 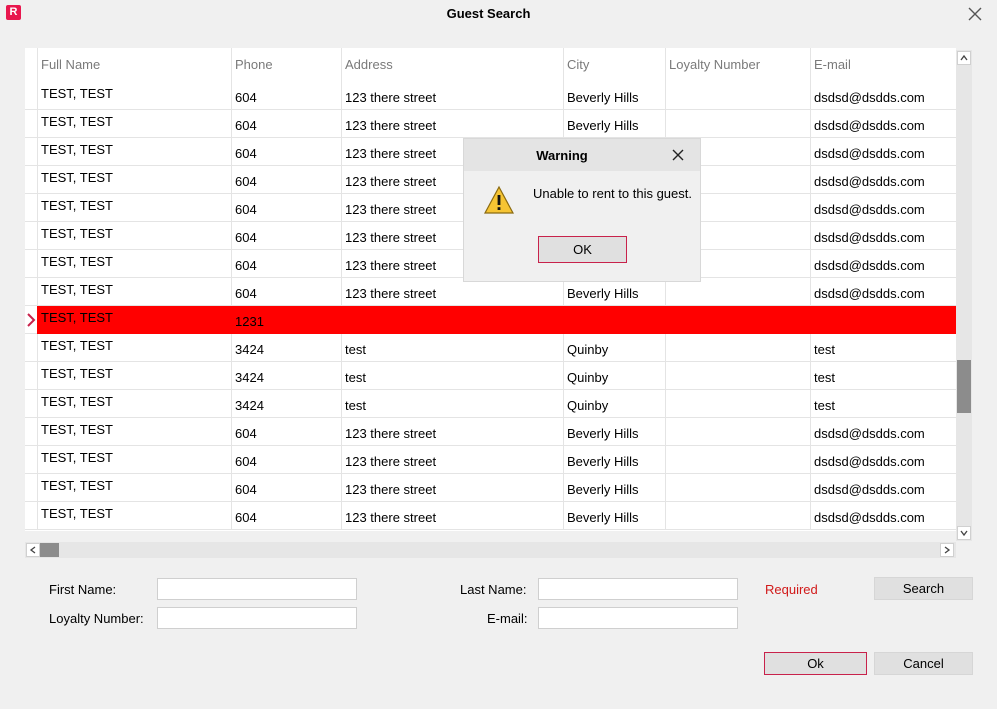 I want to click on vertical-scroll-thumb, so click(x=964, y=386).